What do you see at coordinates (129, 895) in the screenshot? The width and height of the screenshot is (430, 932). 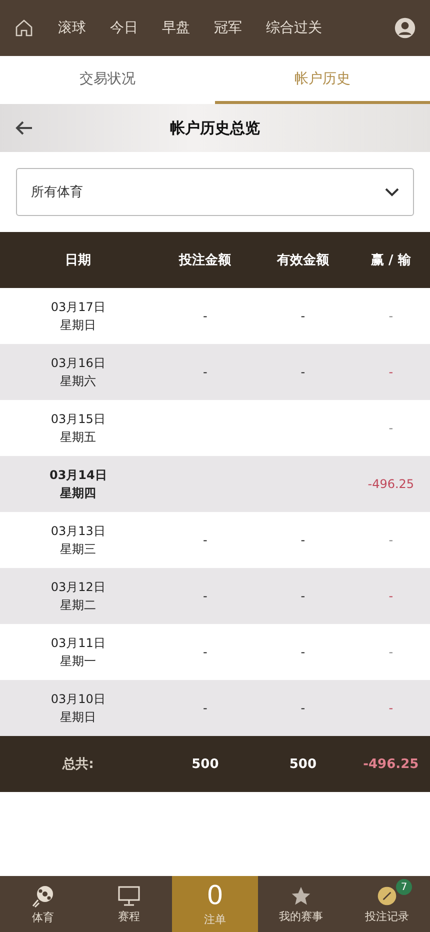 I see `monitor-icon` at bounding box center [129, 895].